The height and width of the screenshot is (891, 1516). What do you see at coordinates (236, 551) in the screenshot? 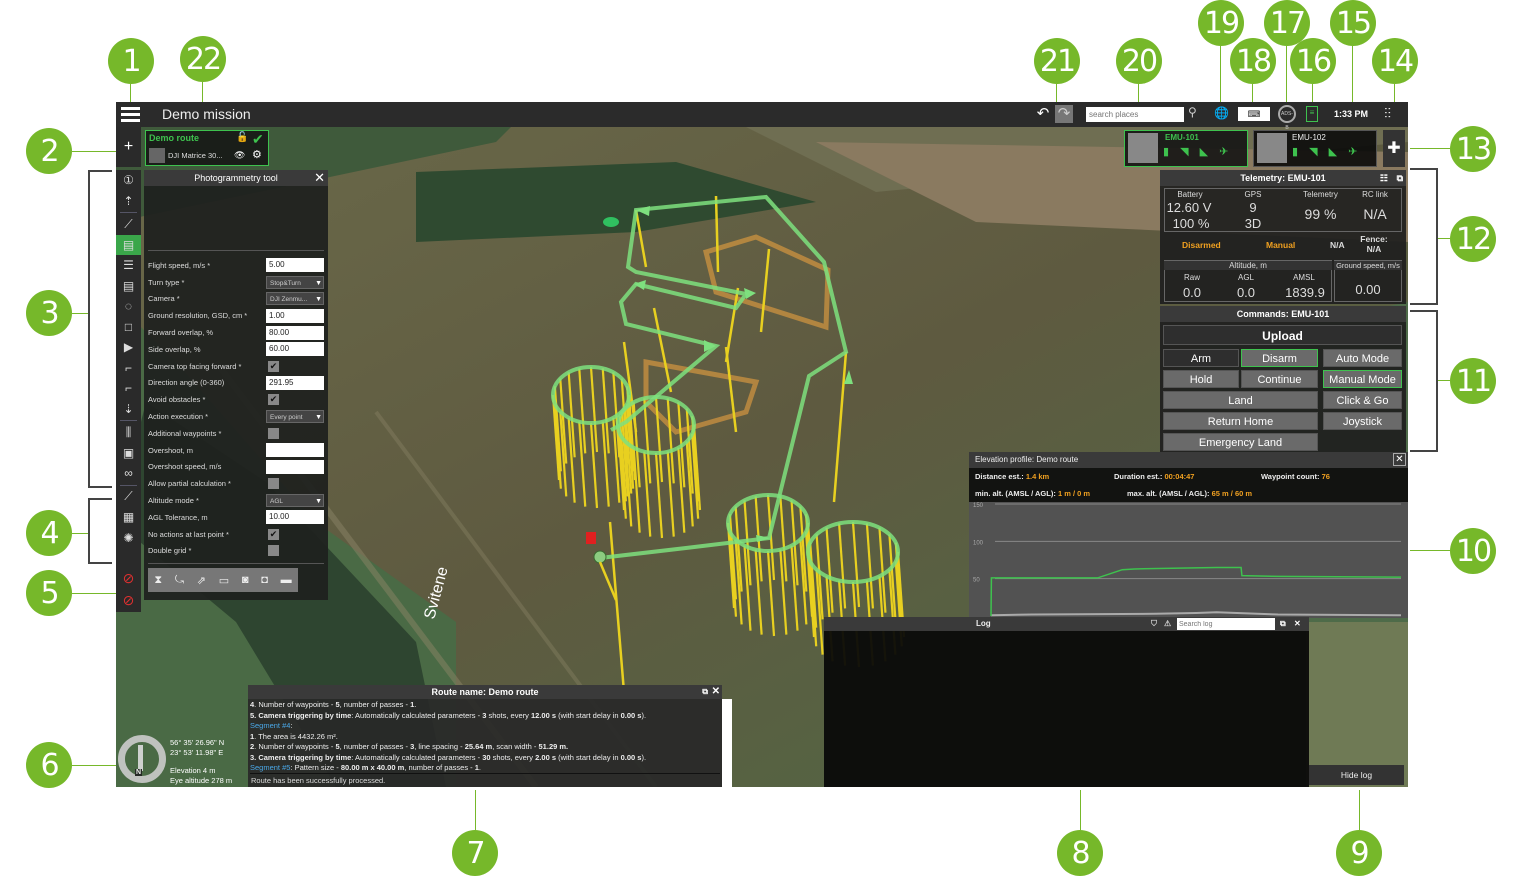
I see `field-row: Double grid *` at bounding box center [236, 551].